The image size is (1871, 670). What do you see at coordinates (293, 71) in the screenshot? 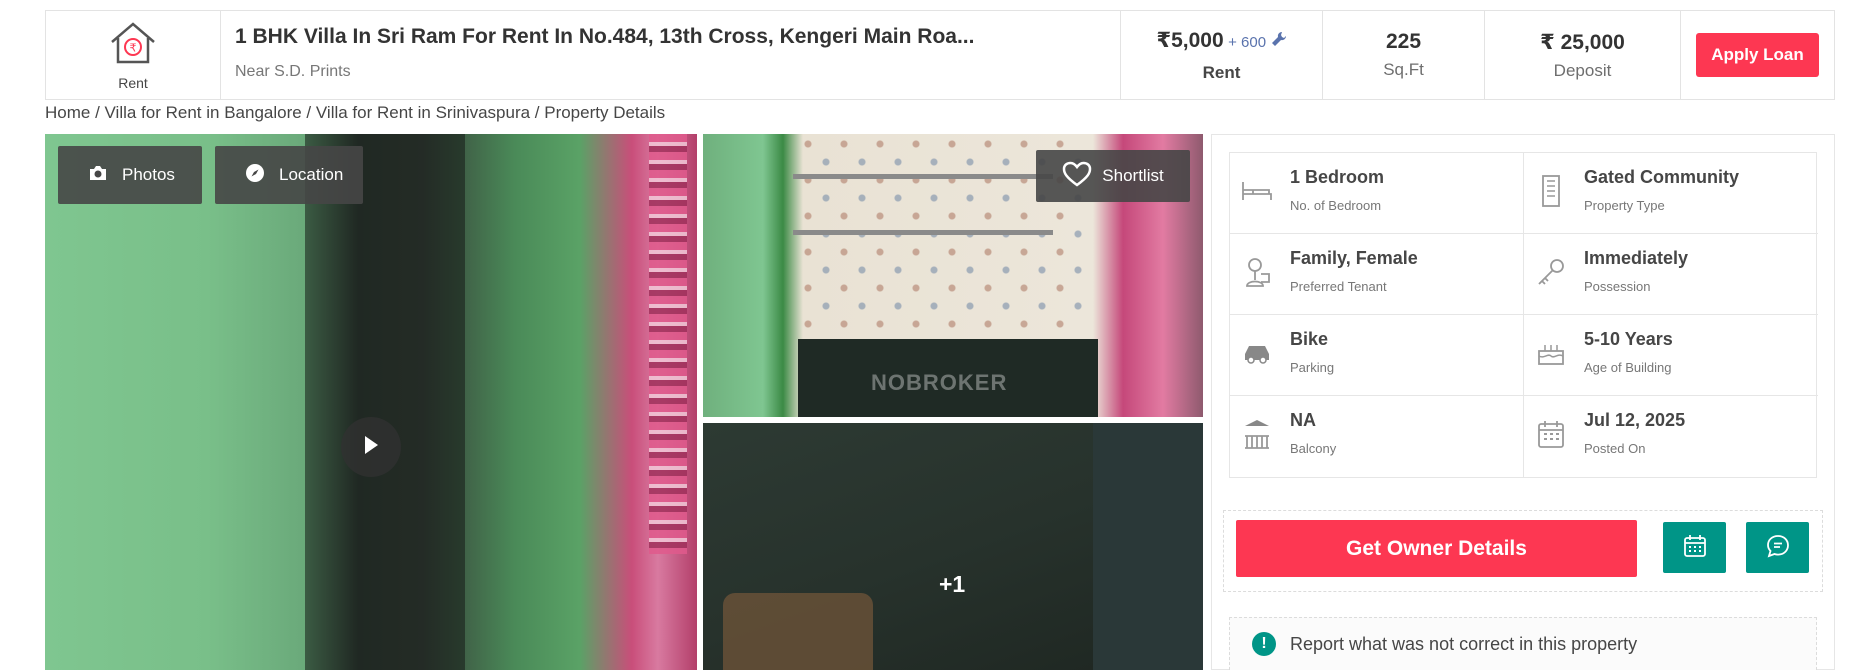
I see `property-subtitle: Near S.D. Prints` at bounding box center [293, 71].